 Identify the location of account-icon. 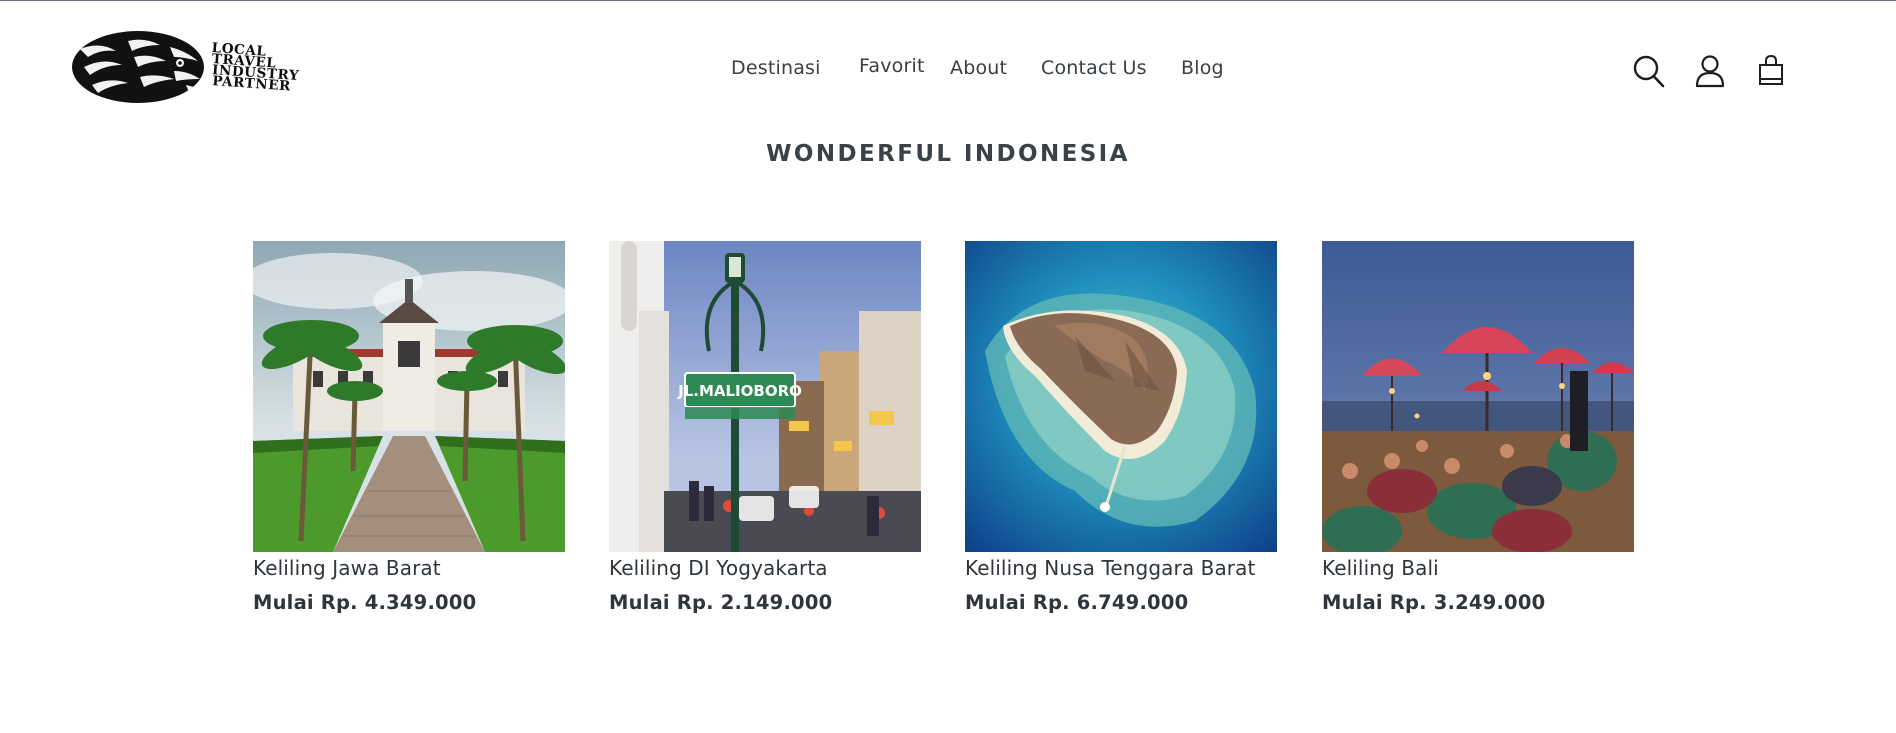
(1710, 71).